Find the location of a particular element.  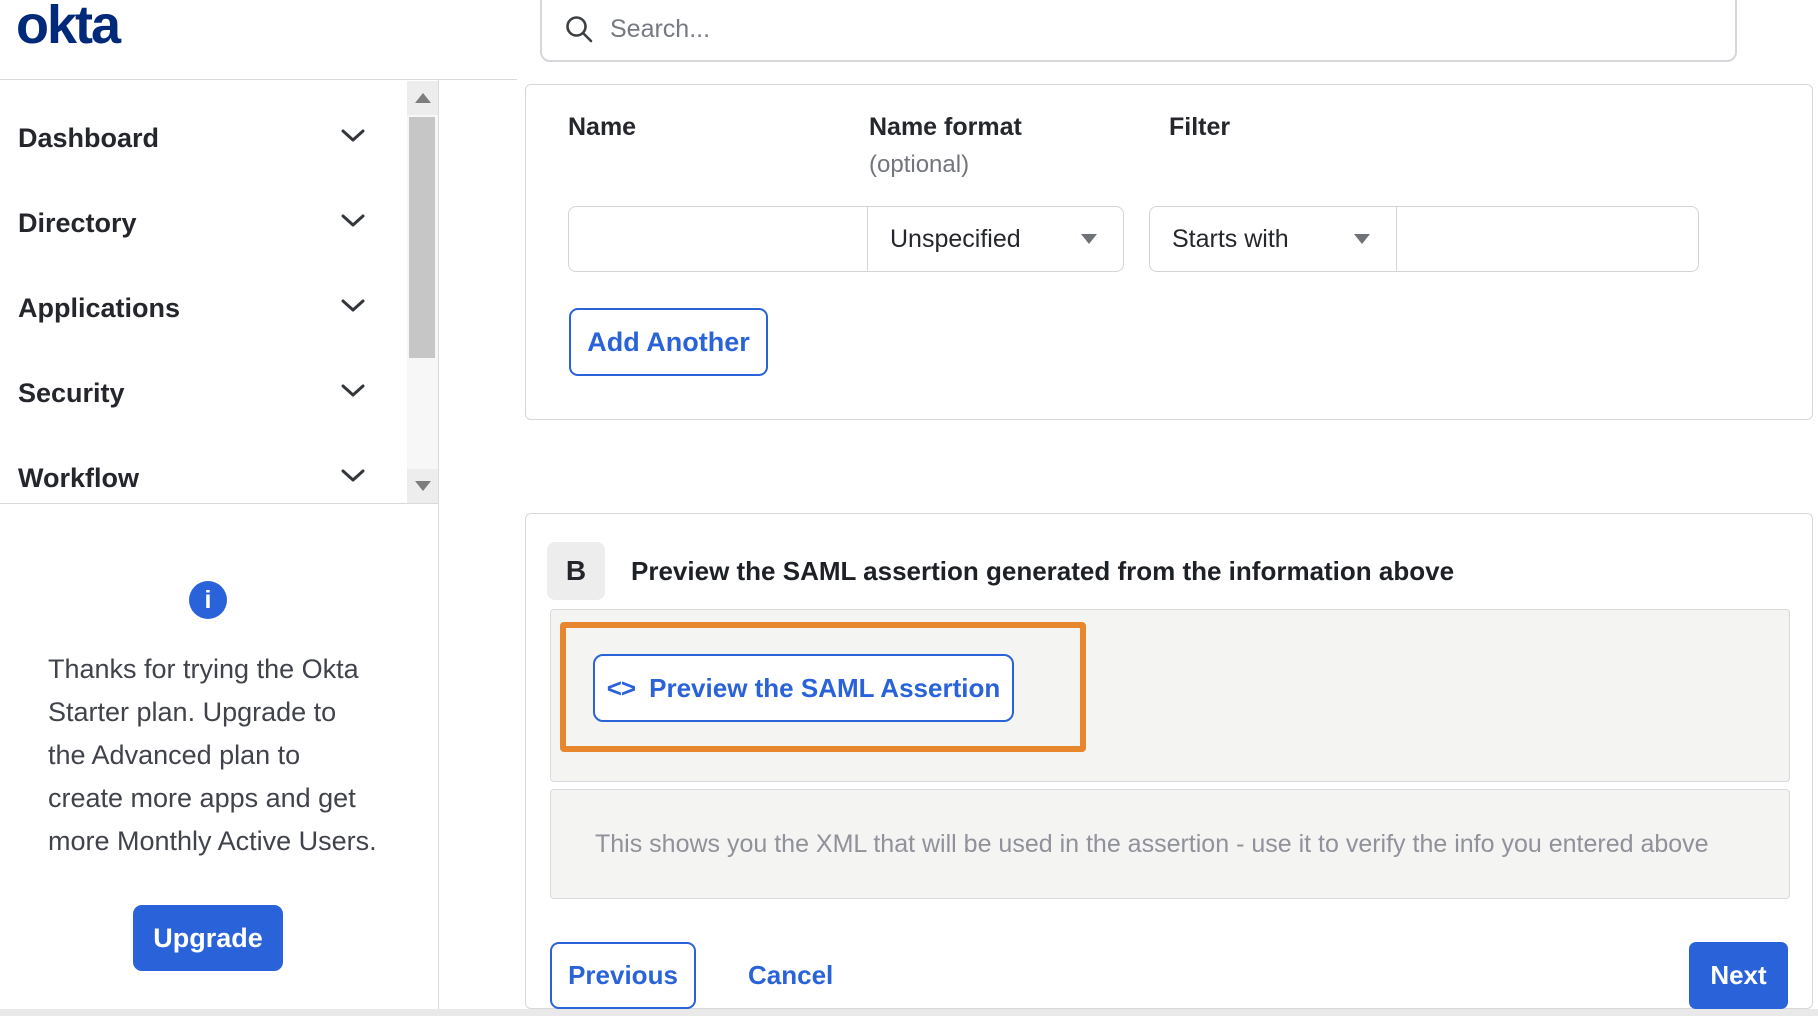

sidebar-item-label: Applications is located at coordinates (99, 307).